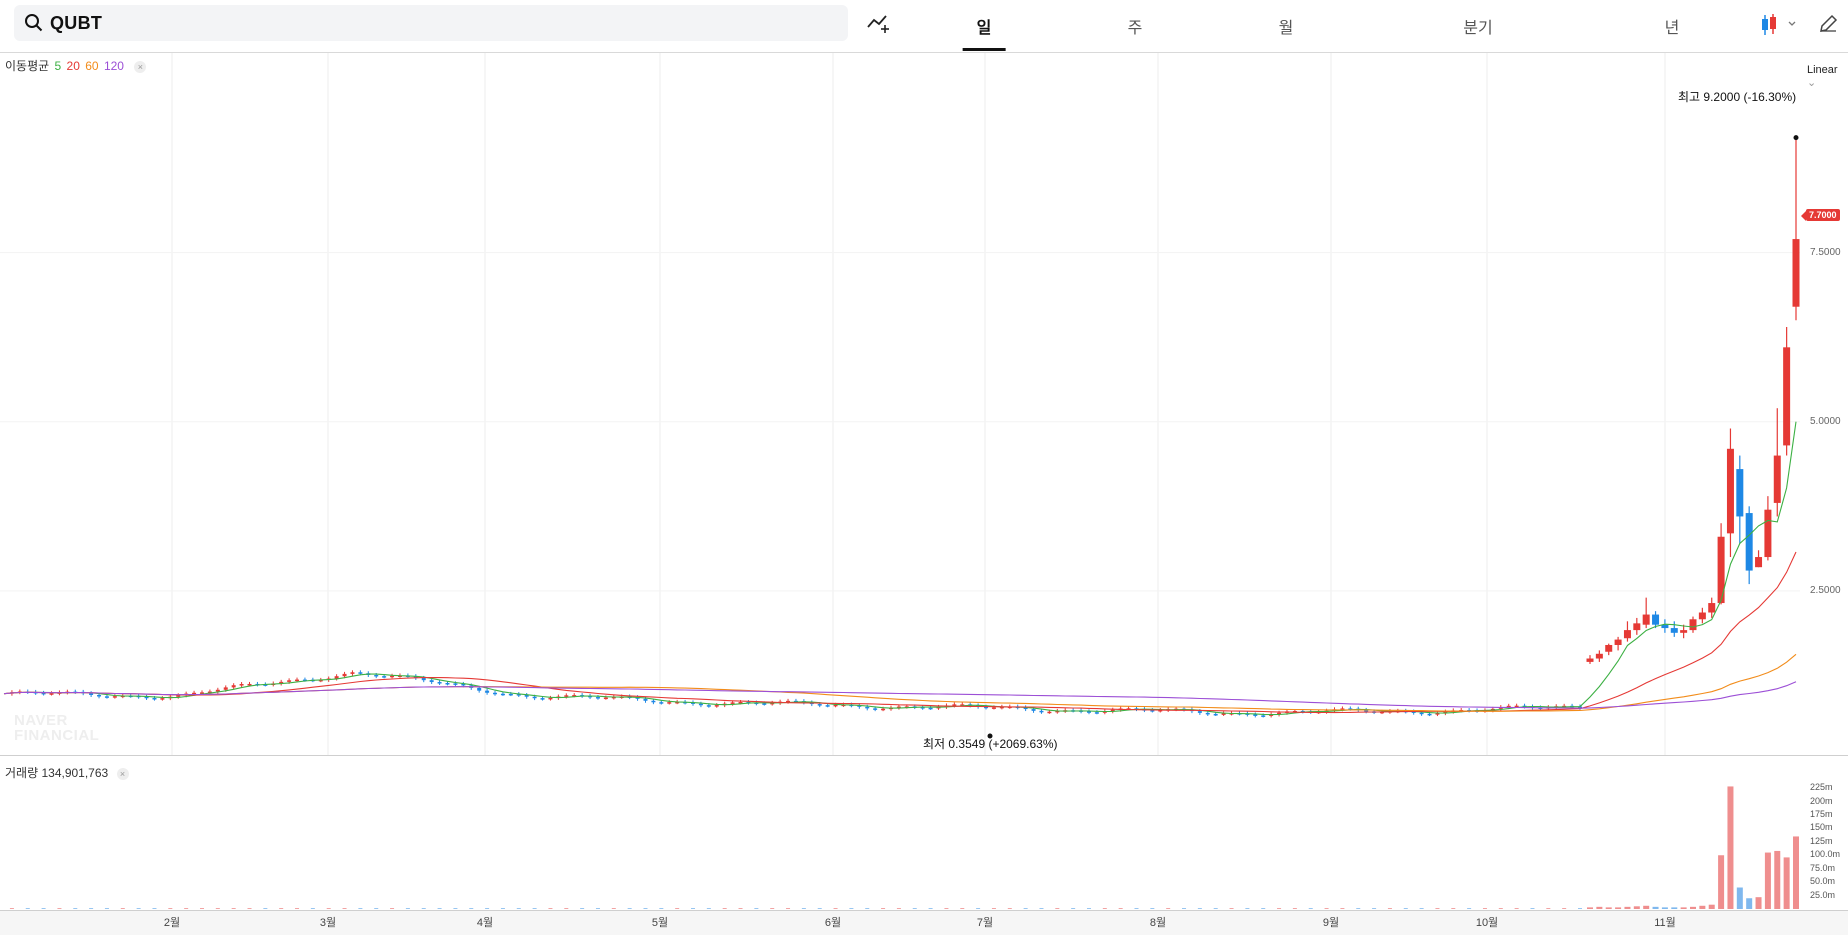 The height and width of the screenshot is (935, 1848). I want to click on chart-type-candle-icon, so click(1780, 25).